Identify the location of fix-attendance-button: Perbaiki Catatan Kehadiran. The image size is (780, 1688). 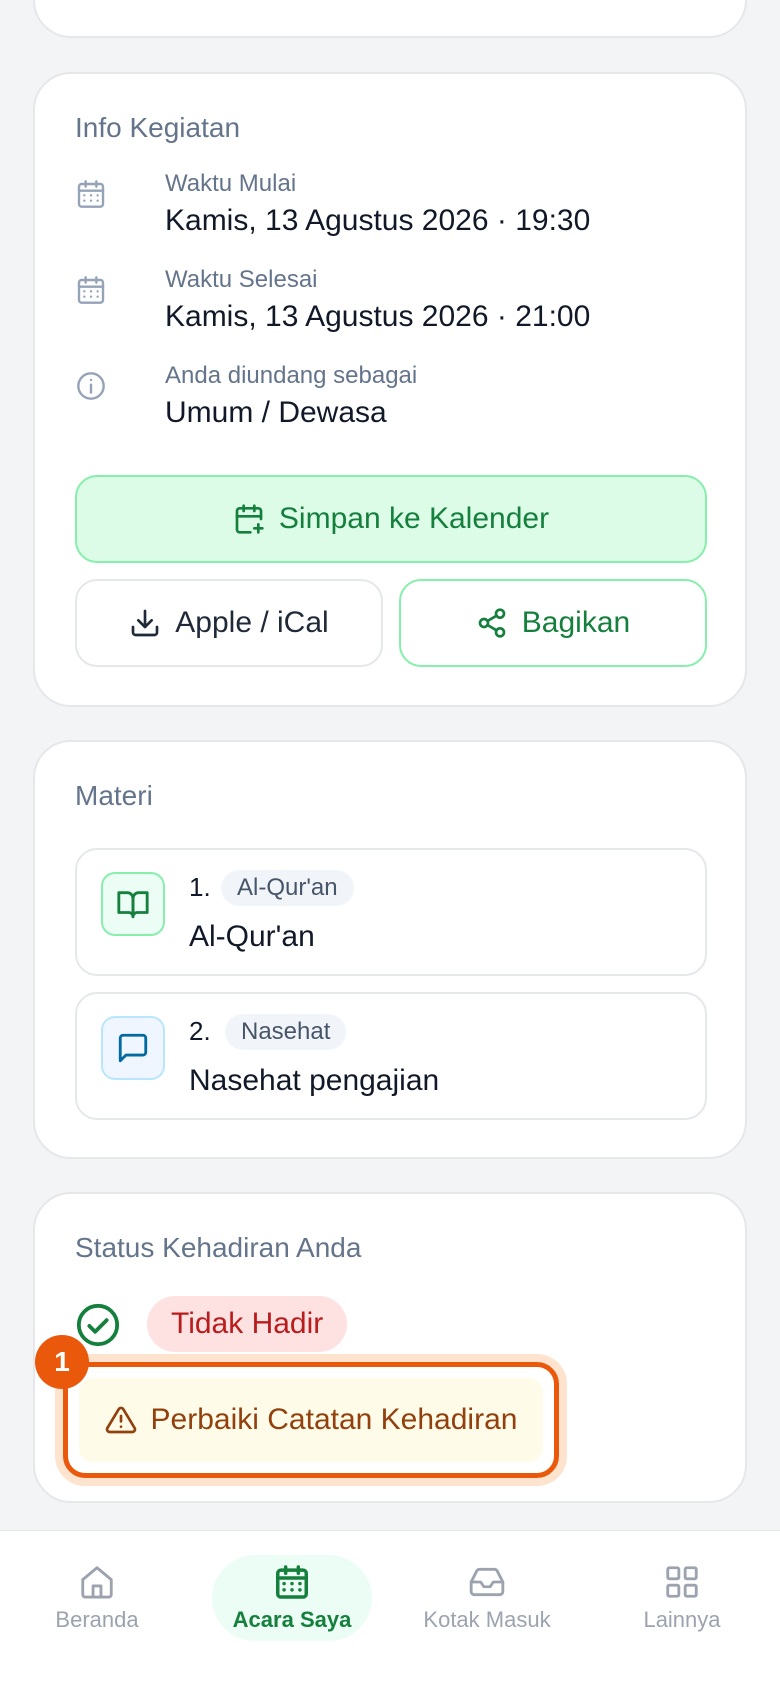
(311, 1420).